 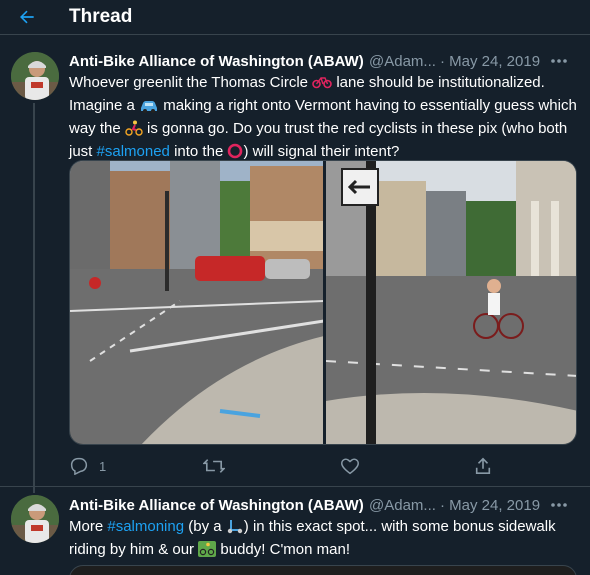 What do you see at coordinates (34, 298) in the screenshot?
I see `thread-connector-line` at bounding box center [34, 298].